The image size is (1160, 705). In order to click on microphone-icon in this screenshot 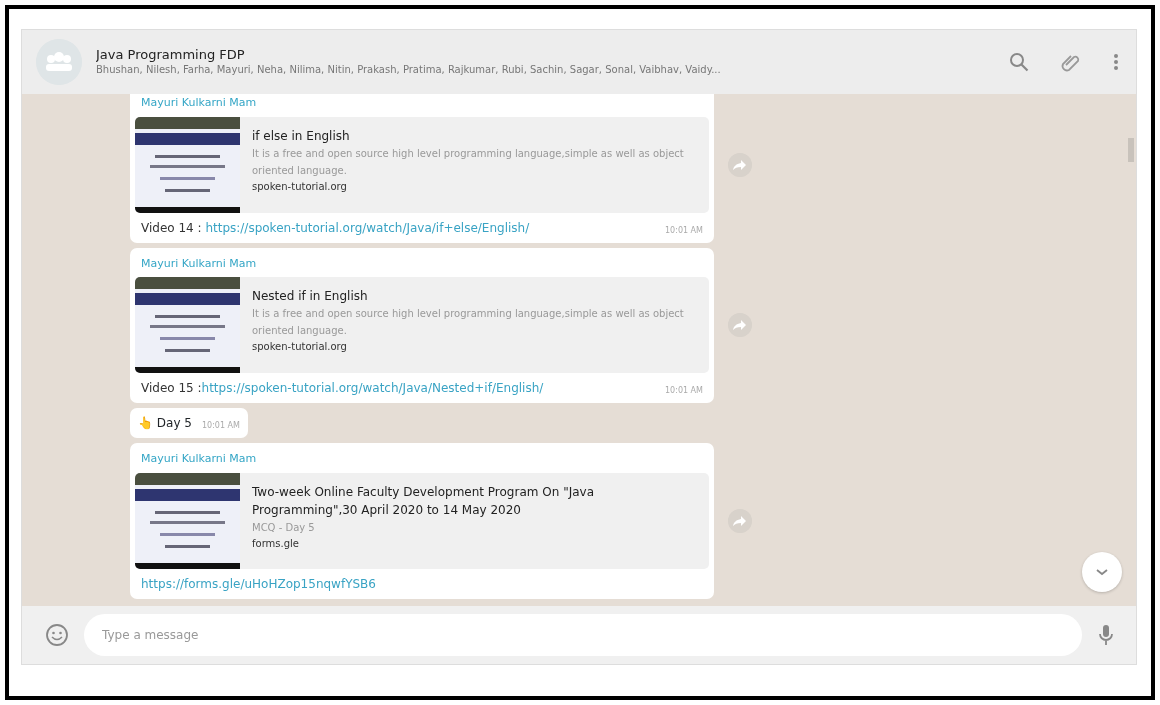, I will do `click(1106, 635)`.